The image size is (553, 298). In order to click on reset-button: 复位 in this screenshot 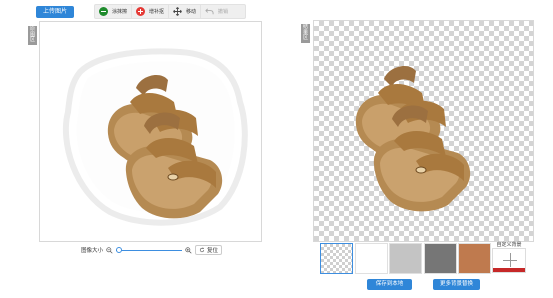, I will do `click(209, 250)`.